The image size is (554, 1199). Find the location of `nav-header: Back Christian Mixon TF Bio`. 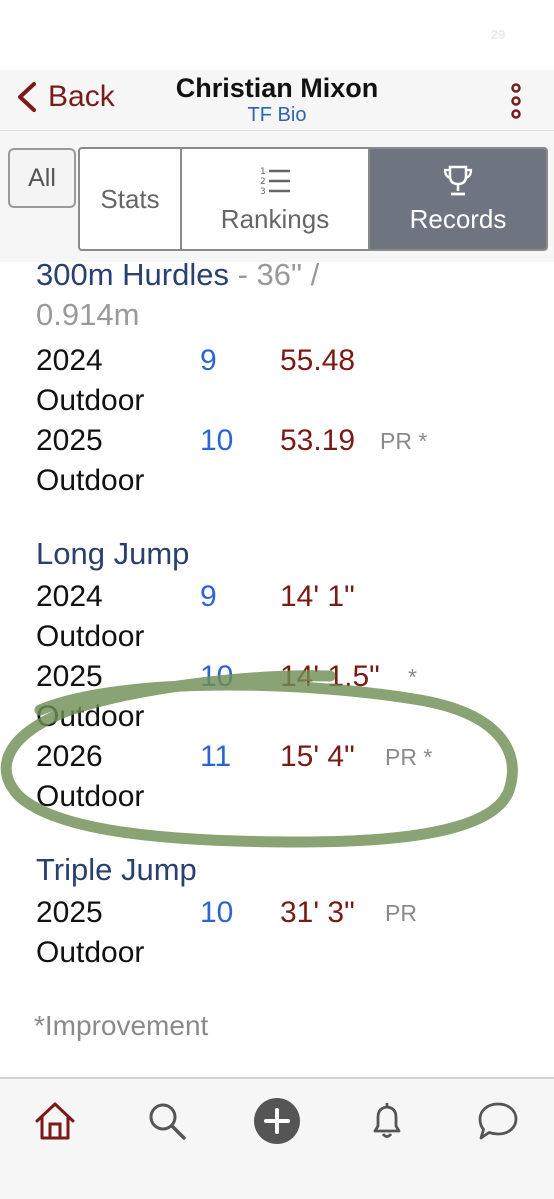

nav-header: Back Christian Mixon TF Bio is located at coordinates (277, 100).